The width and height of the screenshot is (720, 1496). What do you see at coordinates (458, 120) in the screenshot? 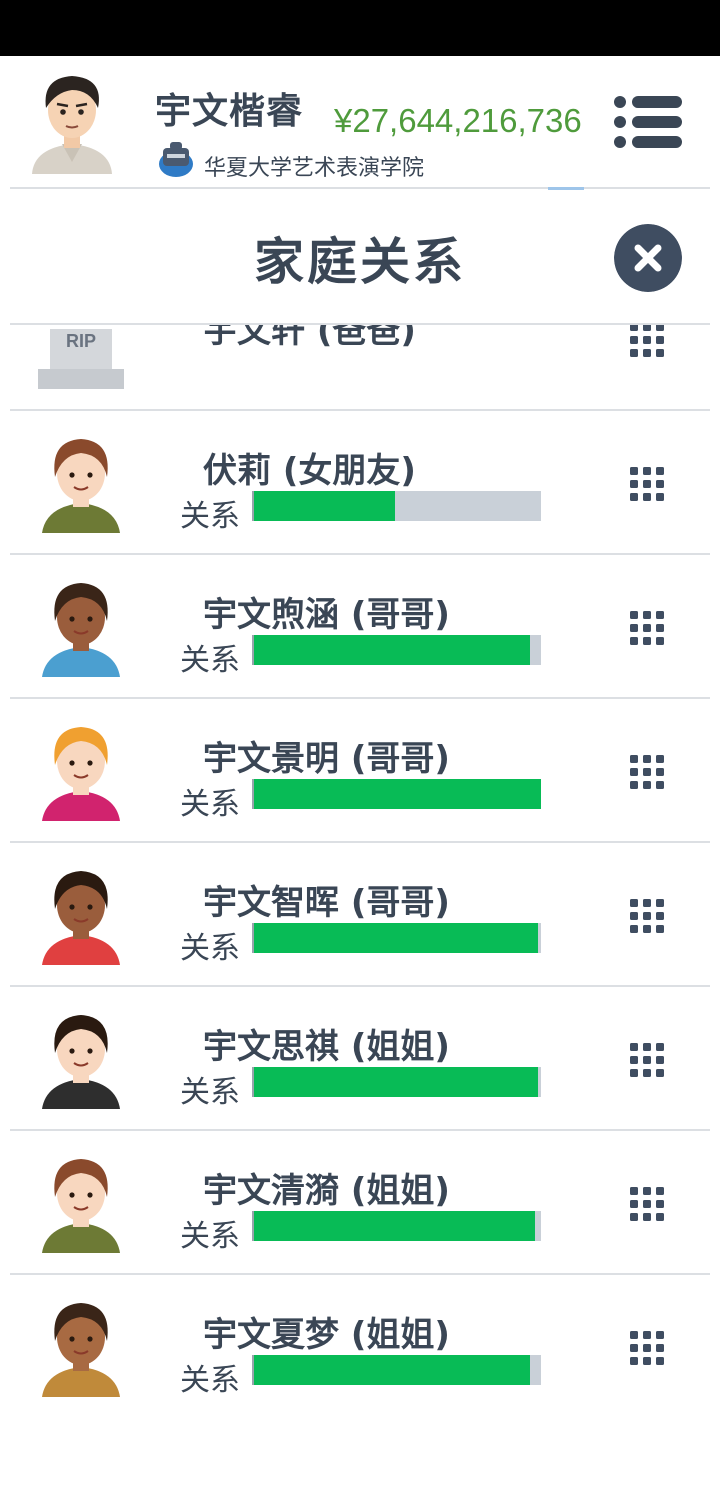
I see `money-balance: ¥27,644,216,736` at bounding box center [458, 120].